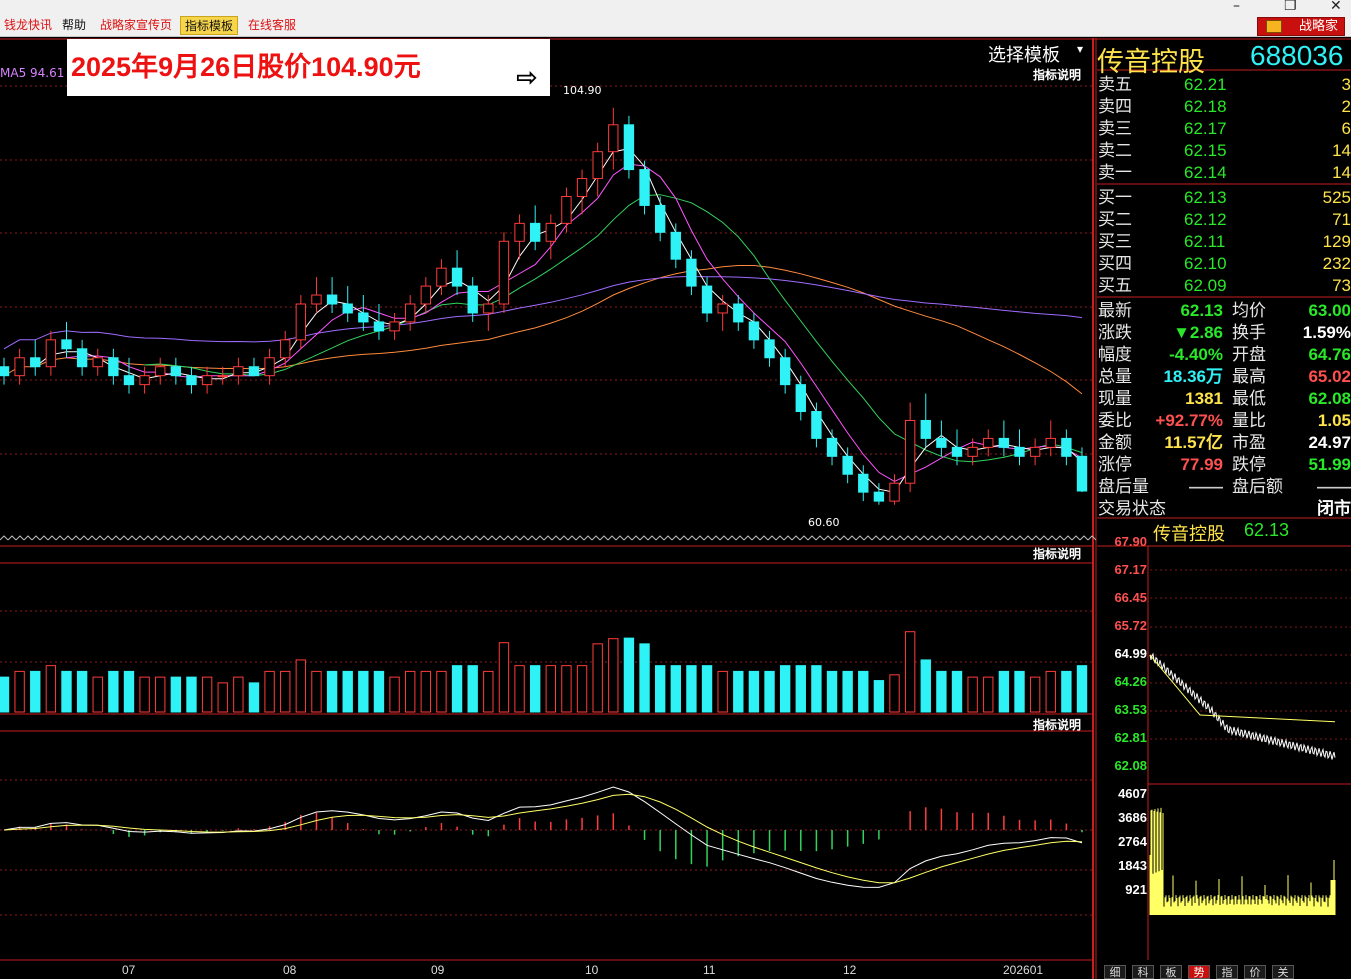 Image resolution: width=1351 pixels, height=979 pixels. I want to click on stat-value: 77.99, so click(1201, 464).